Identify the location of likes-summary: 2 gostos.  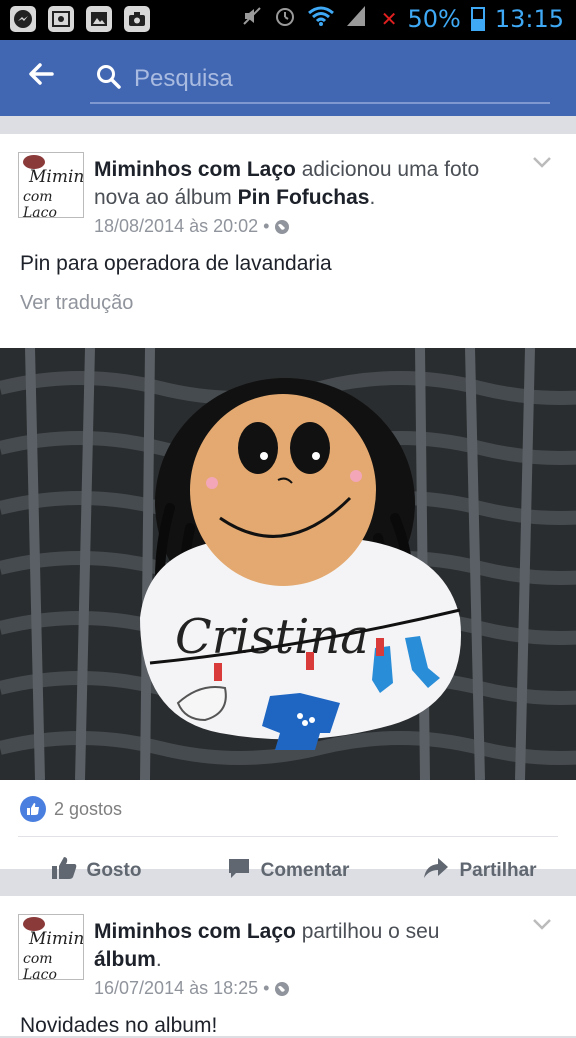
(71, 809).